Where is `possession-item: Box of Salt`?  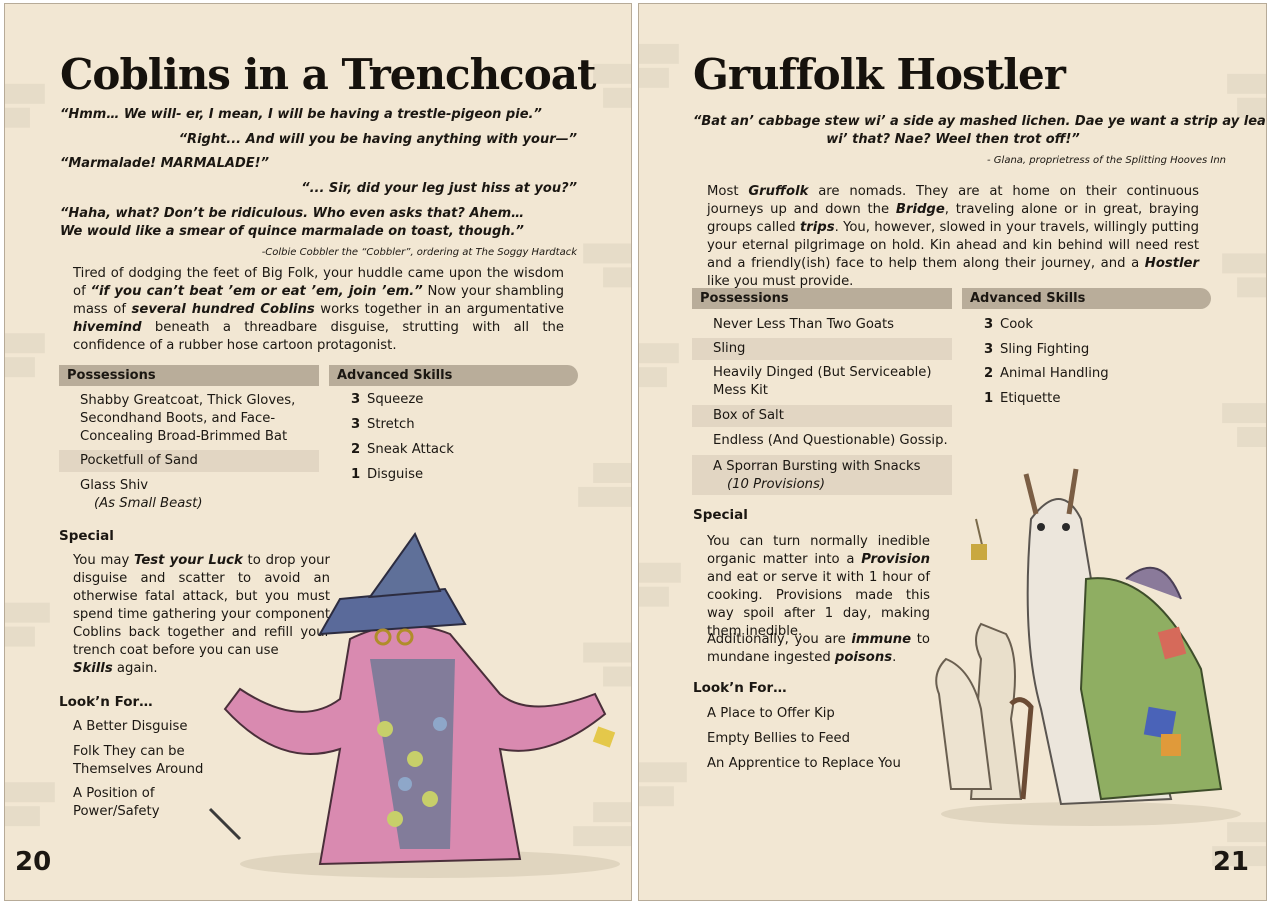
possession-item: Box of Salt is located at coordinates (822, 416).